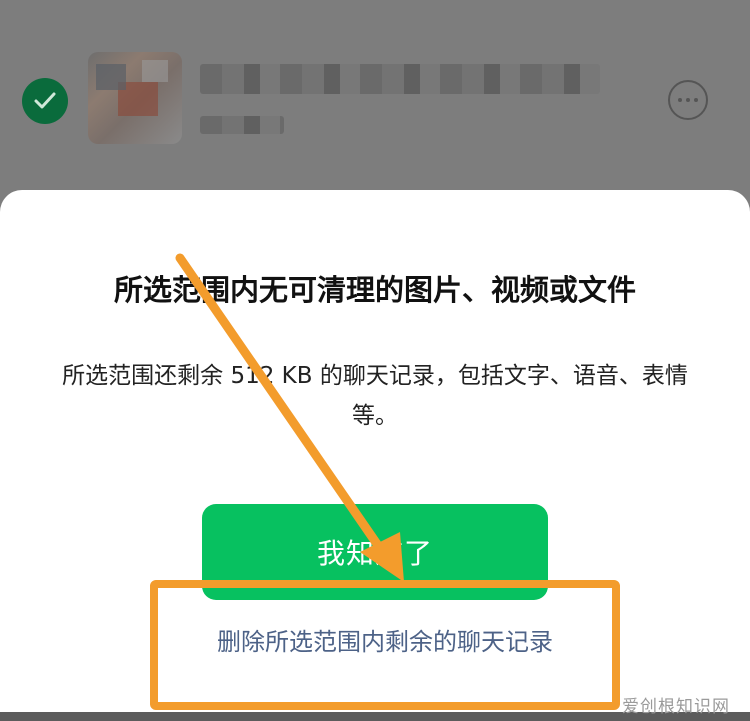 This screenshot has height=721, width=750. What do you see at coordinates (242, 125) in the screenshot?
I see `blurred-chat-size` at bounding box center [242, 125].